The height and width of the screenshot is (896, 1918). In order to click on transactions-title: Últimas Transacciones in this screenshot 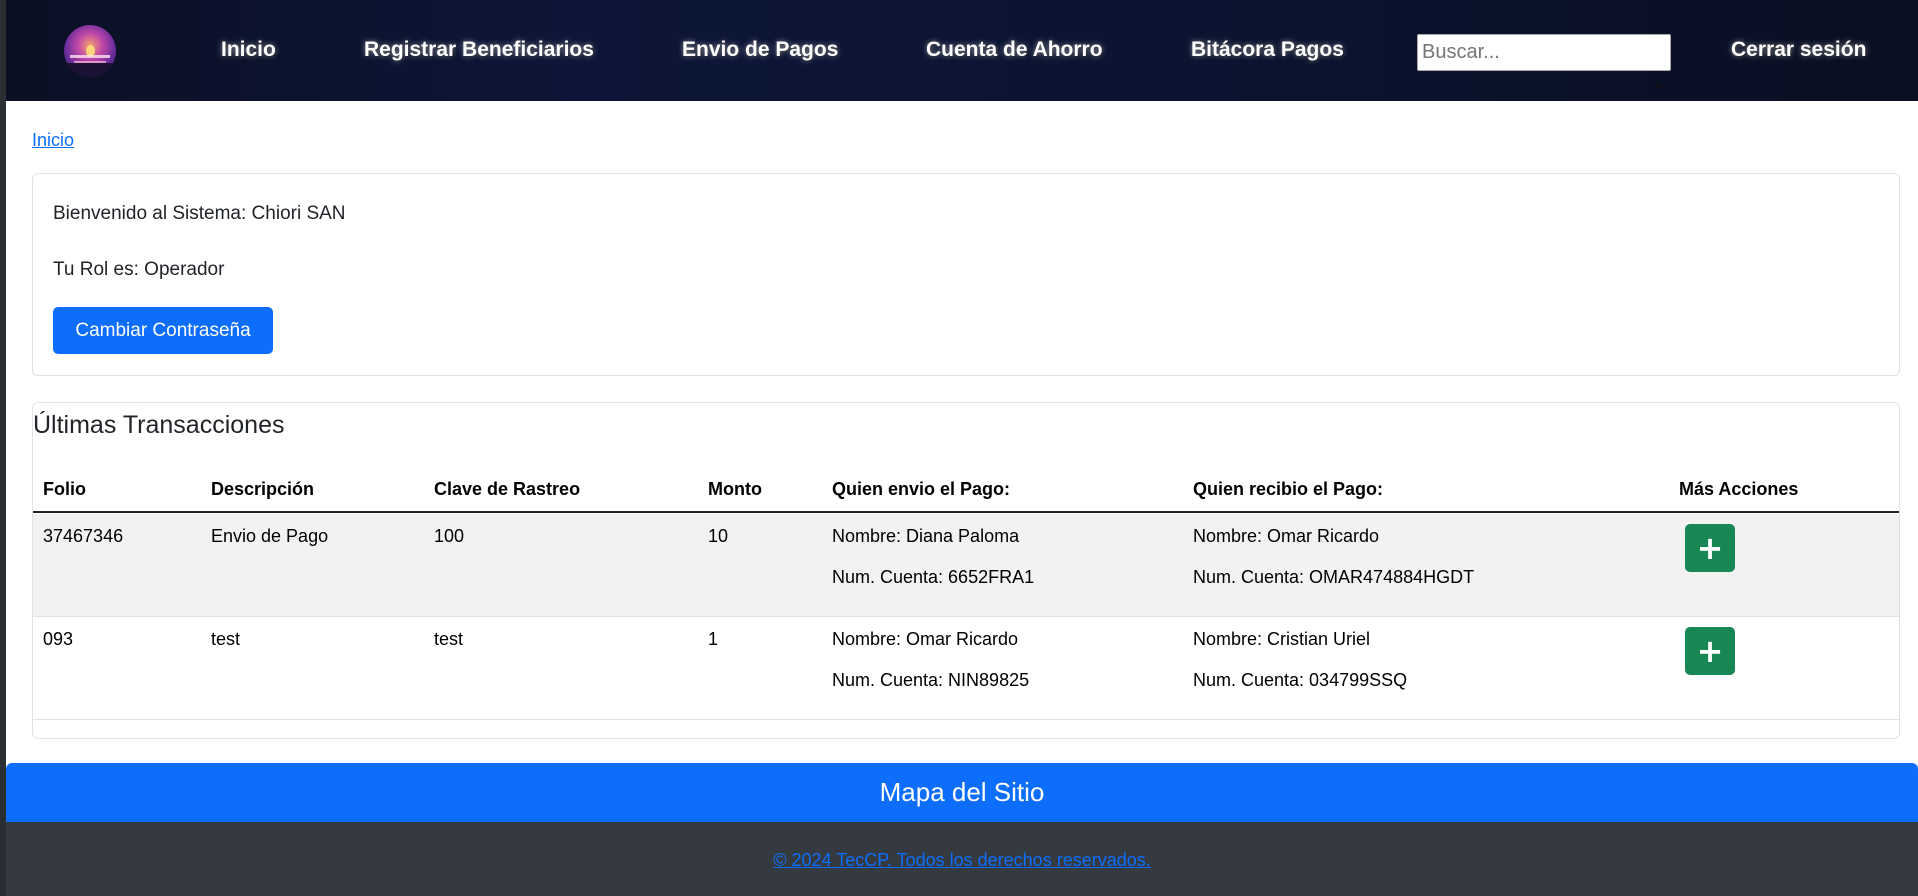, I will do `click(159, 425)`.